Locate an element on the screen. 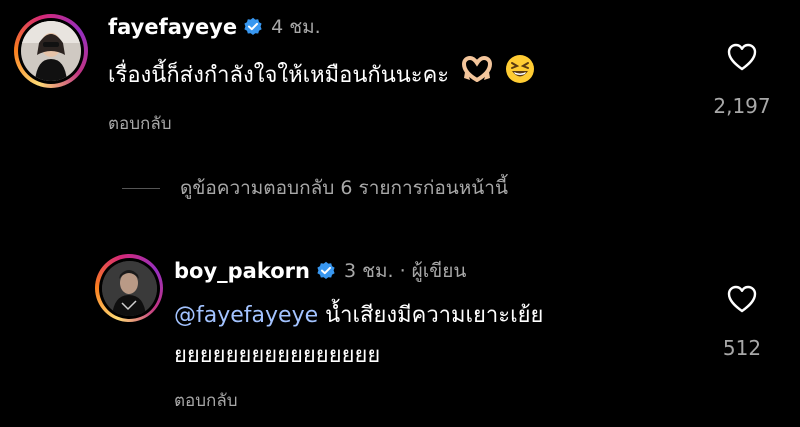 This screenshot has height=427, width=800. mention-link: @fayefayeye is located at coordinates (246, 315).